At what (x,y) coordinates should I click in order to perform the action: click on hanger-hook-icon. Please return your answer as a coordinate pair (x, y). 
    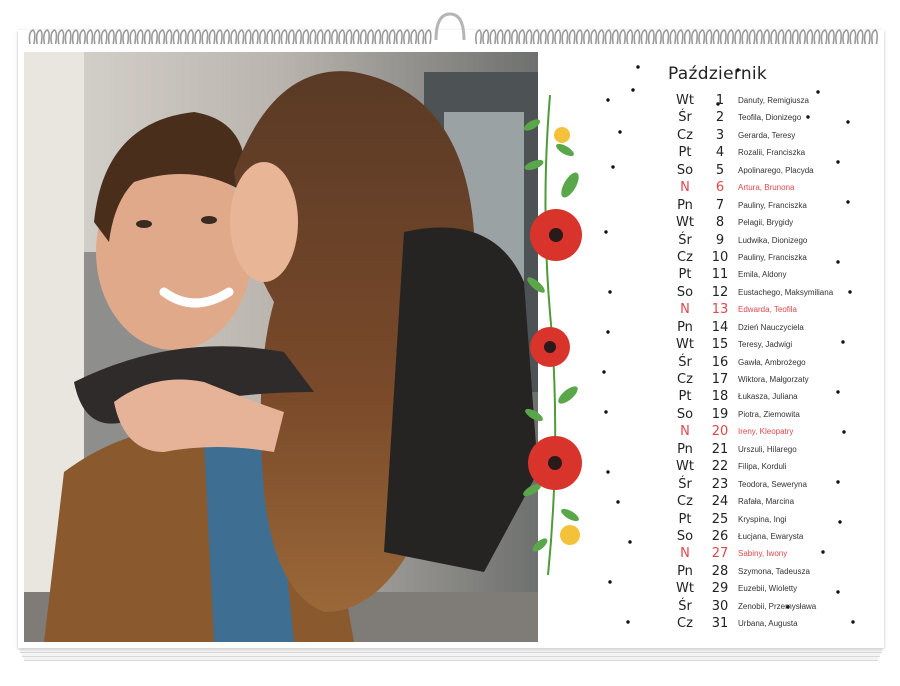
    Looking at the image, I should click on (450, 30).